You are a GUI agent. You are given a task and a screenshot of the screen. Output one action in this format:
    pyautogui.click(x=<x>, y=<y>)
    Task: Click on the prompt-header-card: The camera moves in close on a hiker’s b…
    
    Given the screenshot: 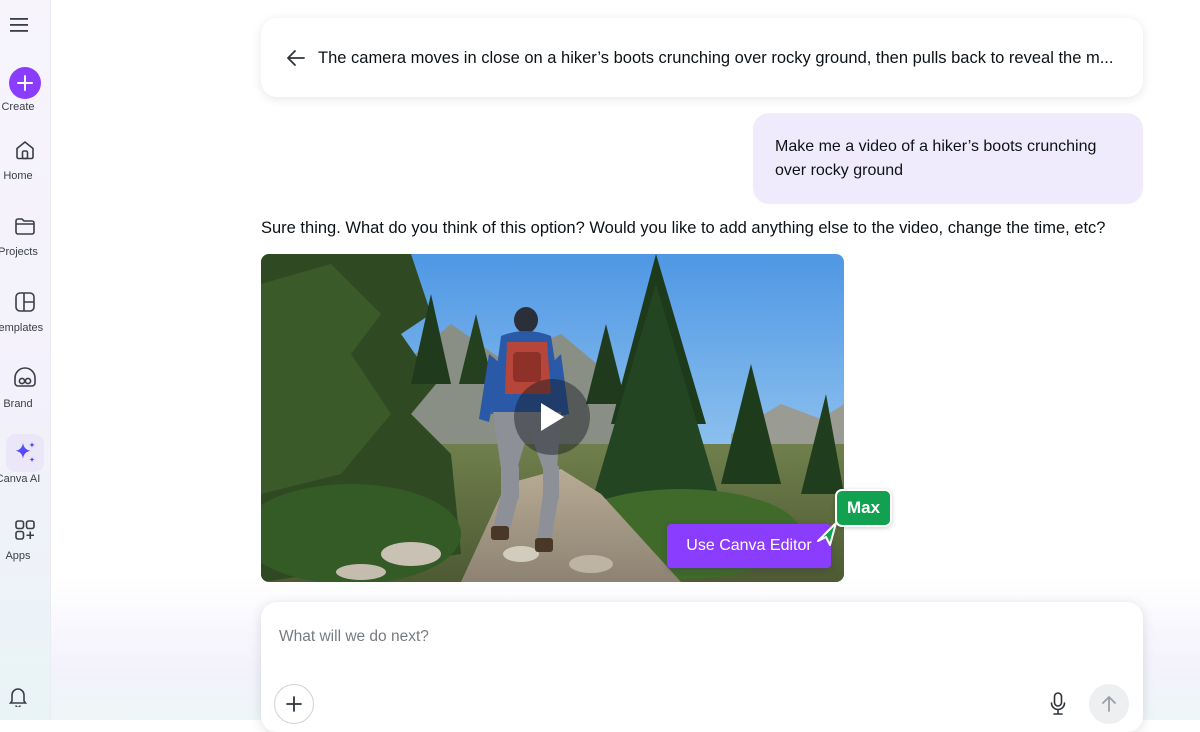 What is the action you would take?
    pyautogui.click(x=702, y=57)
    